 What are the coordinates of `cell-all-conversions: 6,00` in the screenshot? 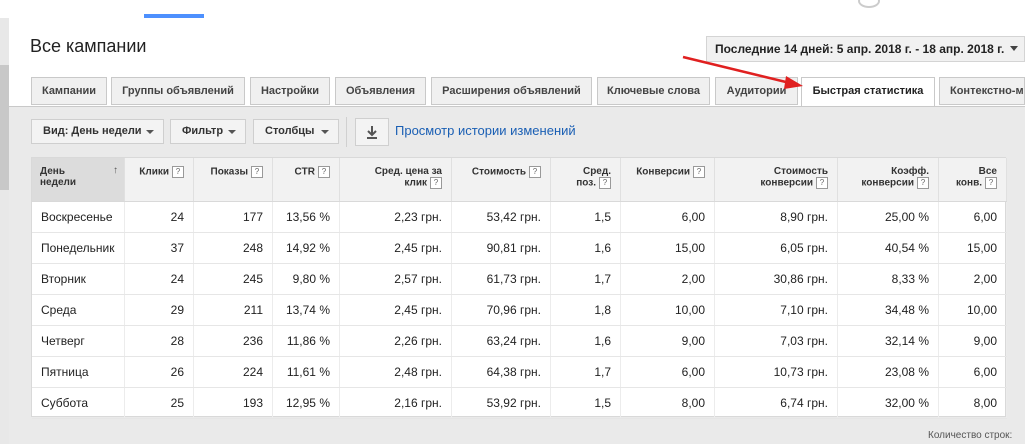 It's located at (973, 217).